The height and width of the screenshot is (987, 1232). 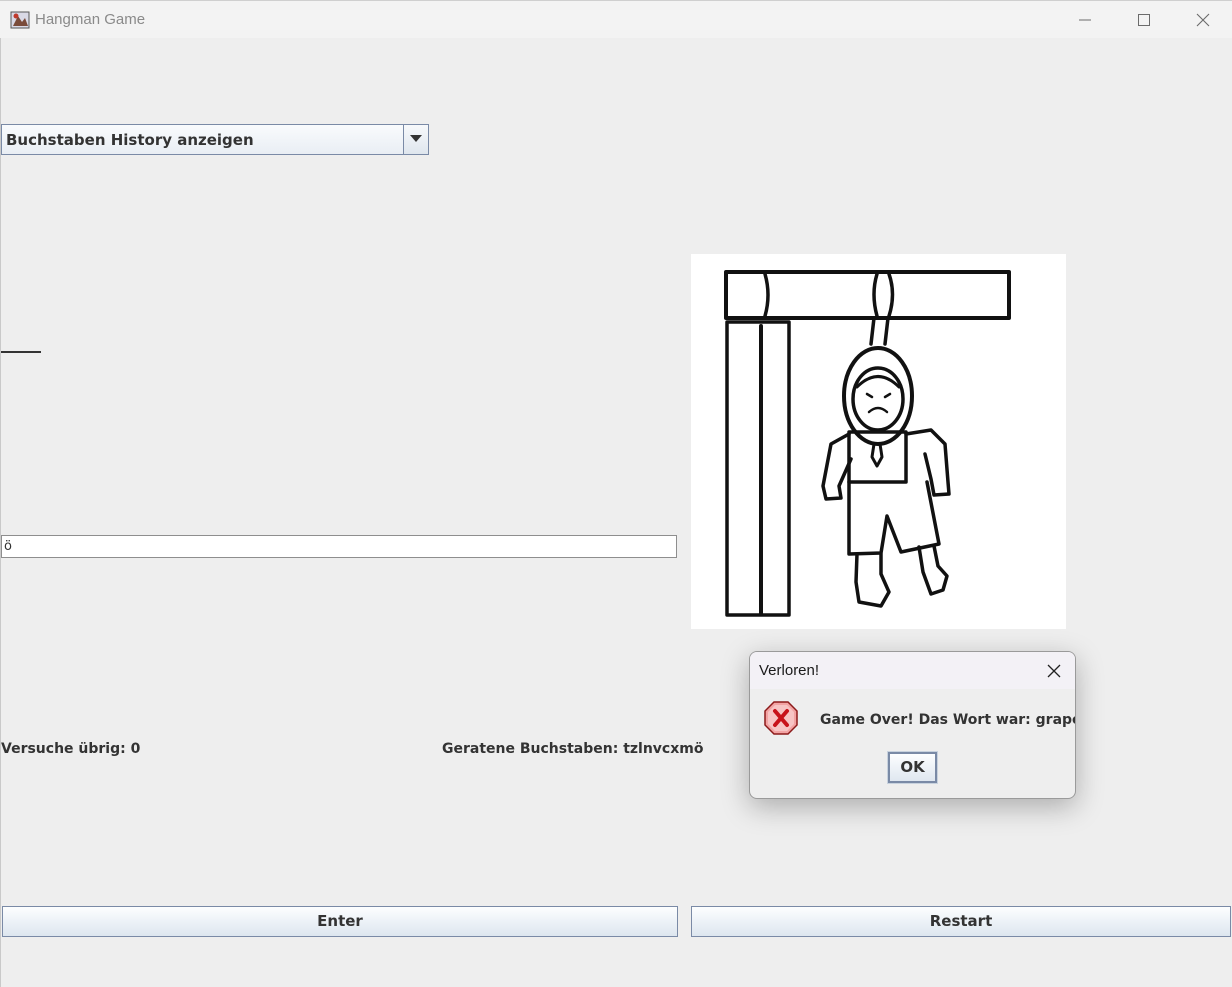 I want to click on dialog-message: Game Over! Das Wort war: grape, so click(x=948, y=720).